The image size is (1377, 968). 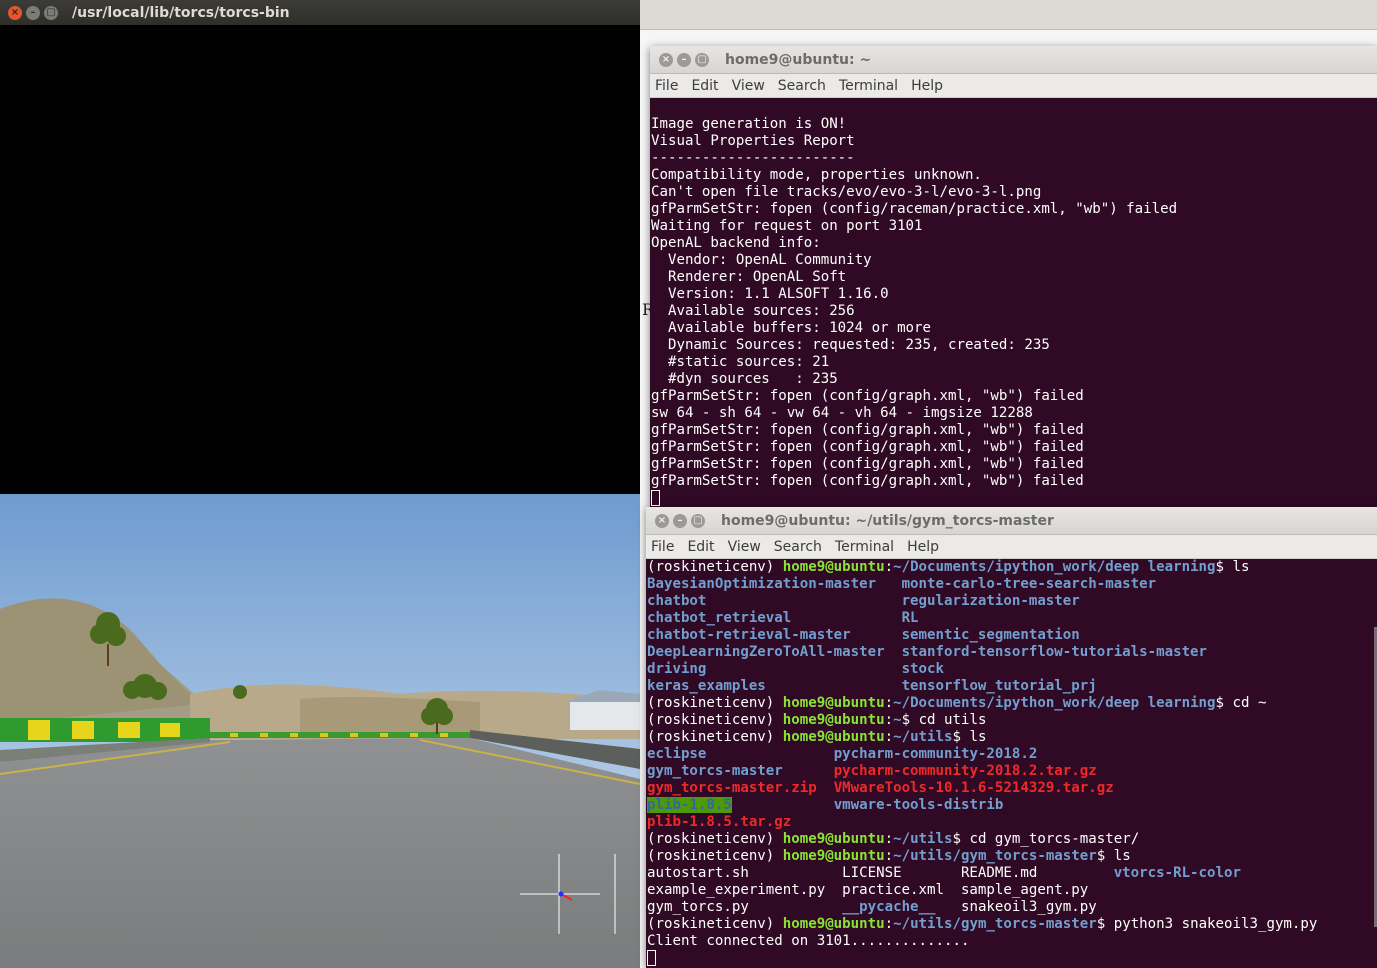 What do you see at coordinates (889, 907) in the screenshot?
I see `terminal-text-segment: __pycache__` at bounding box center [889, 907].